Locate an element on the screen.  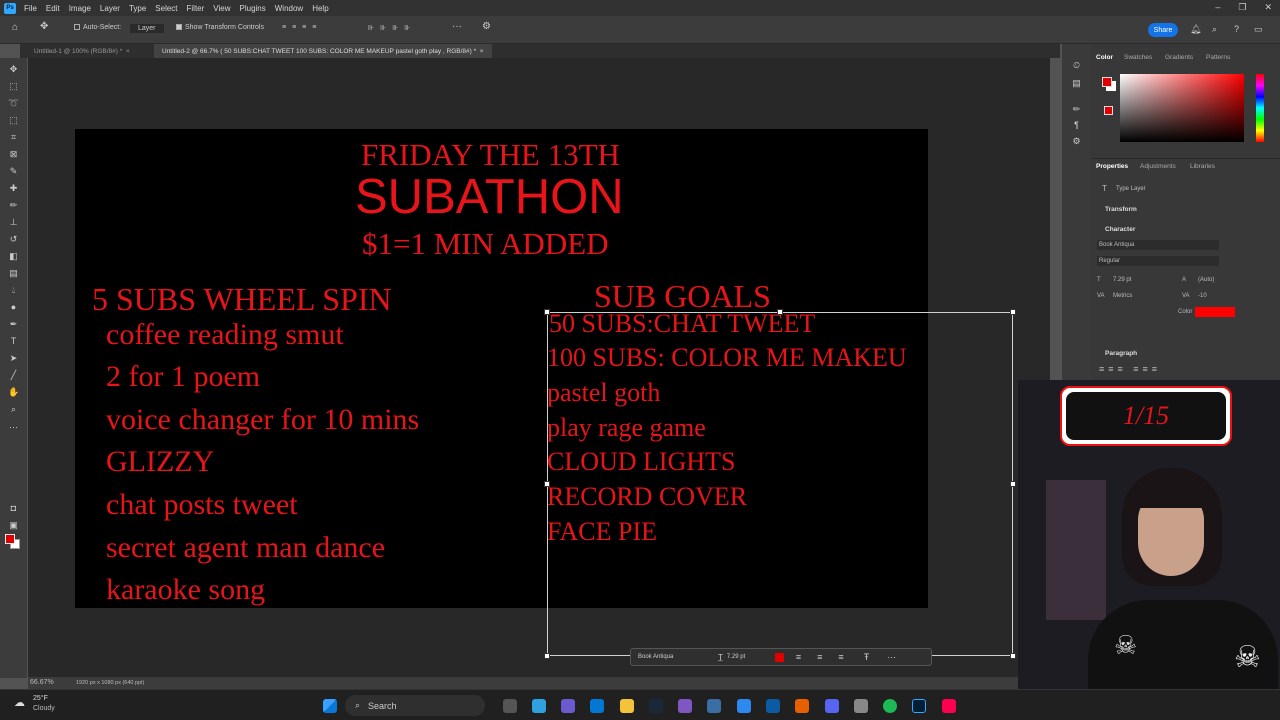
brush-settings-icon: ✏ is located at coordinates (1076, 109).